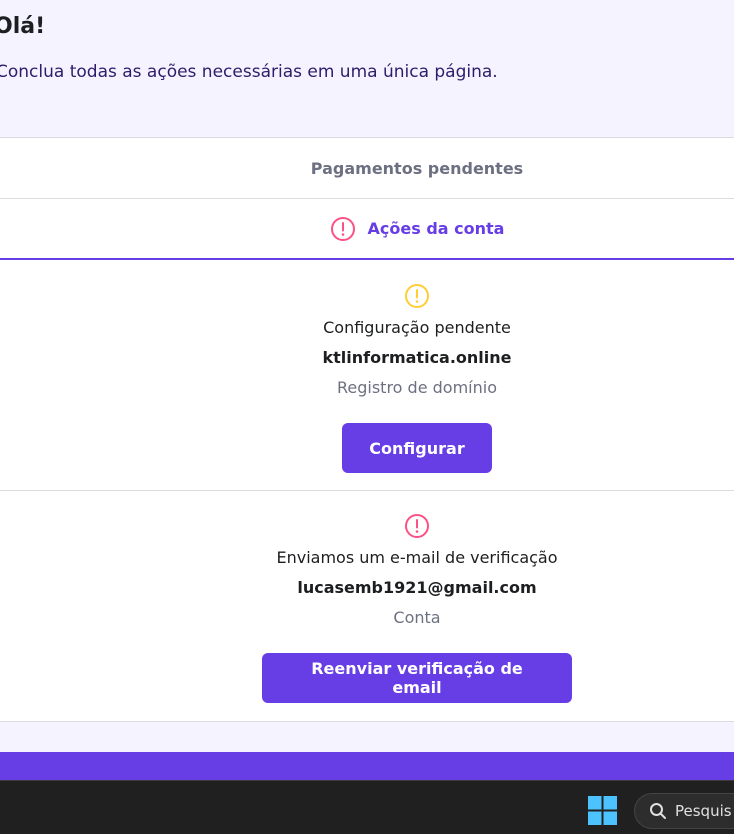 The image size is (734, 834). I want to click on taskbar-search-placeholder: Pesquis, so click(703, 811).